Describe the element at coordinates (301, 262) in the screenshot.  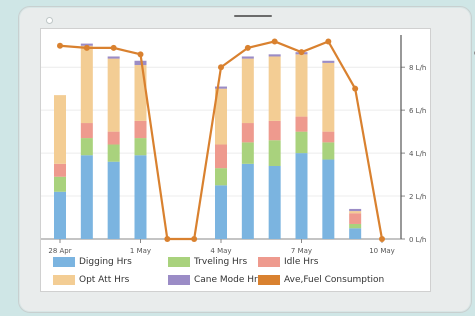
I see `legend-label: Idle Hrs` at that location.